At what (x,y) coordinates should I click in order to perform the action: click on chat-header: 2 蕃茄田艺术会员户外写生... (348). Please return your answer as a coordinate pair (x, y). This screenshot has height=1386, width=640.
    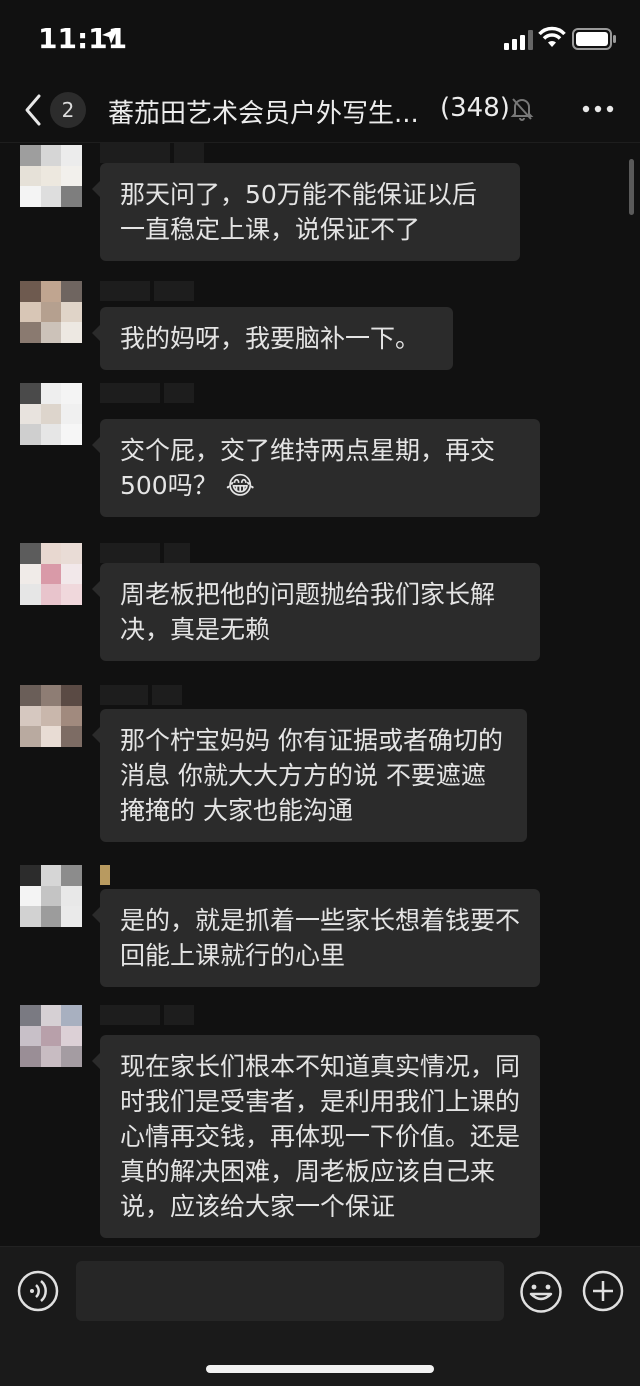
    Looking at the image, I should click on (320, 111).